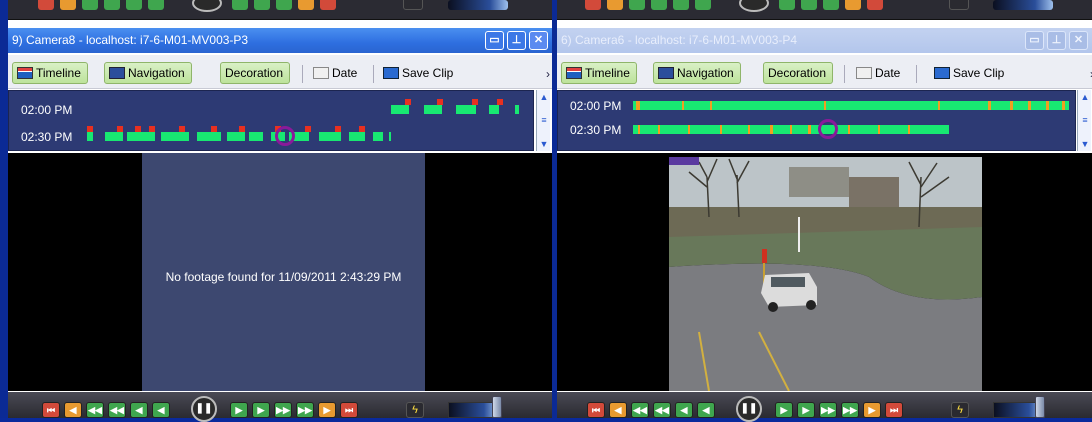  Describe the element at coordinates (1023, 5) in the screenshot. I see `mini-speed` at that location.